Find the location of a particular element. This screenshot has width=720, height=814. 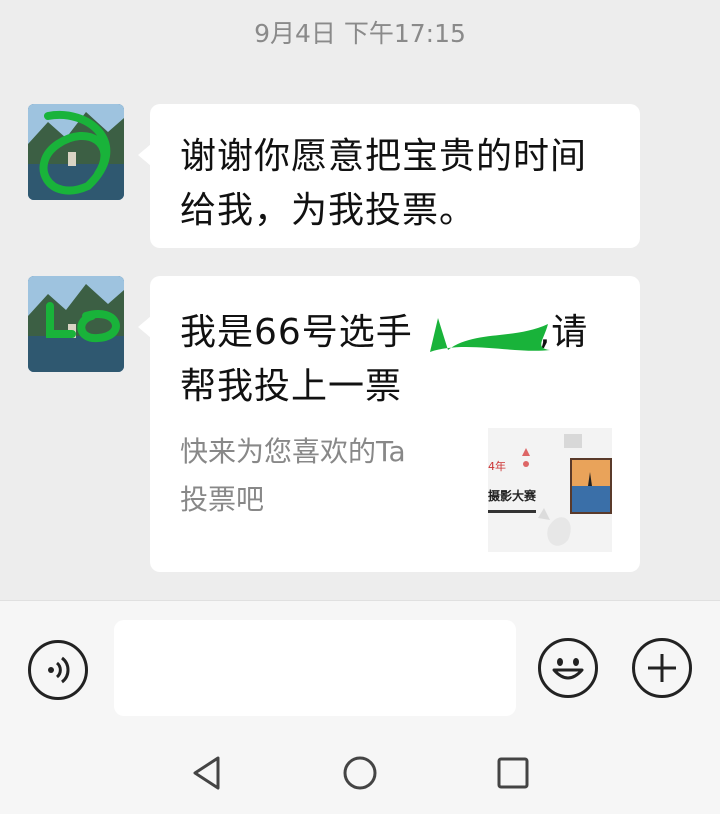

message-text-input is located at coordinates (315, 668).